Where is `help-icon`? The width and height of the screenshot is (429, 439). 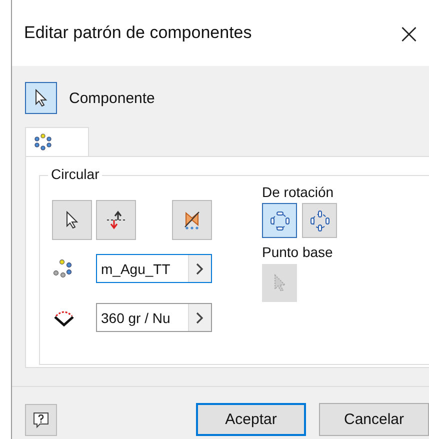
help-icon is located at coordinates (41, 419).